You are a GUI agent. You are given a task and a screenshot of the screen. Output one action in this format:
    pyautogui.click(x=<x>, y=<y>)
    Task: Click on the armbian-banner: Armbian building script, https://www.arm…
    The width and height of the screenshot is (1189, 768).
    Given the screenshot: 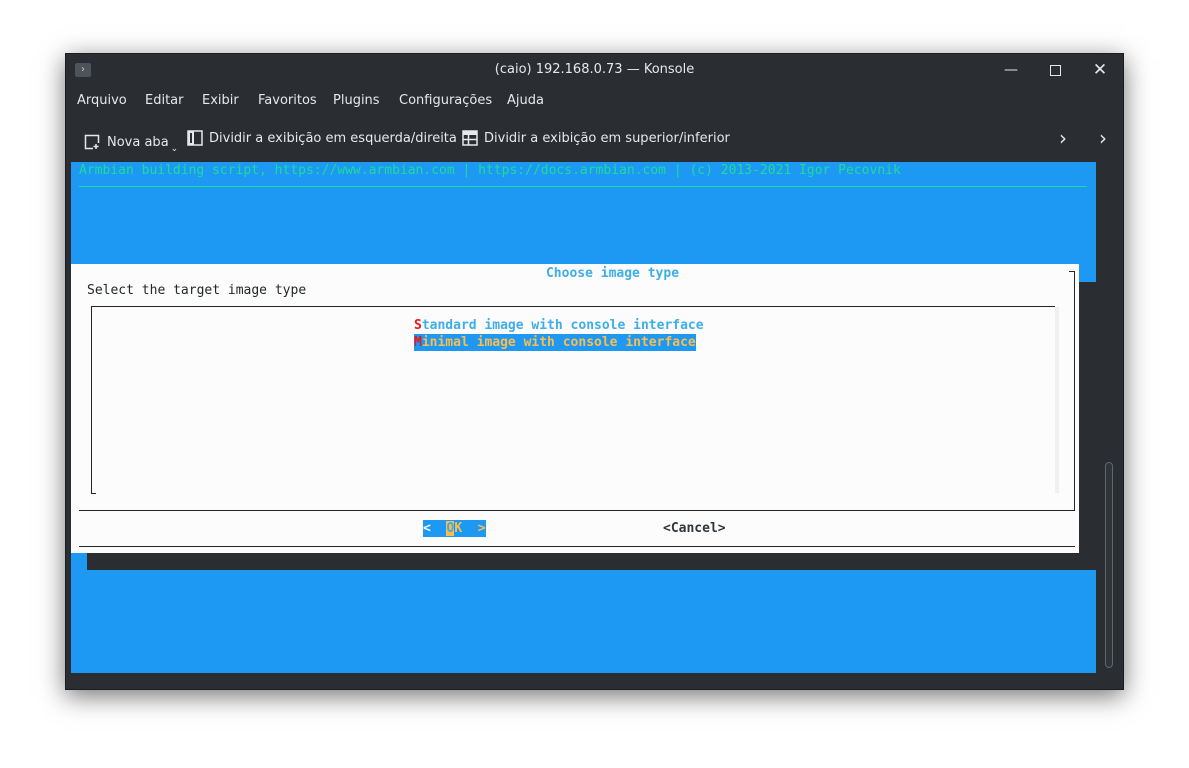 What is the action you would take?
    pyautogui.click(x=490, y=170)
    